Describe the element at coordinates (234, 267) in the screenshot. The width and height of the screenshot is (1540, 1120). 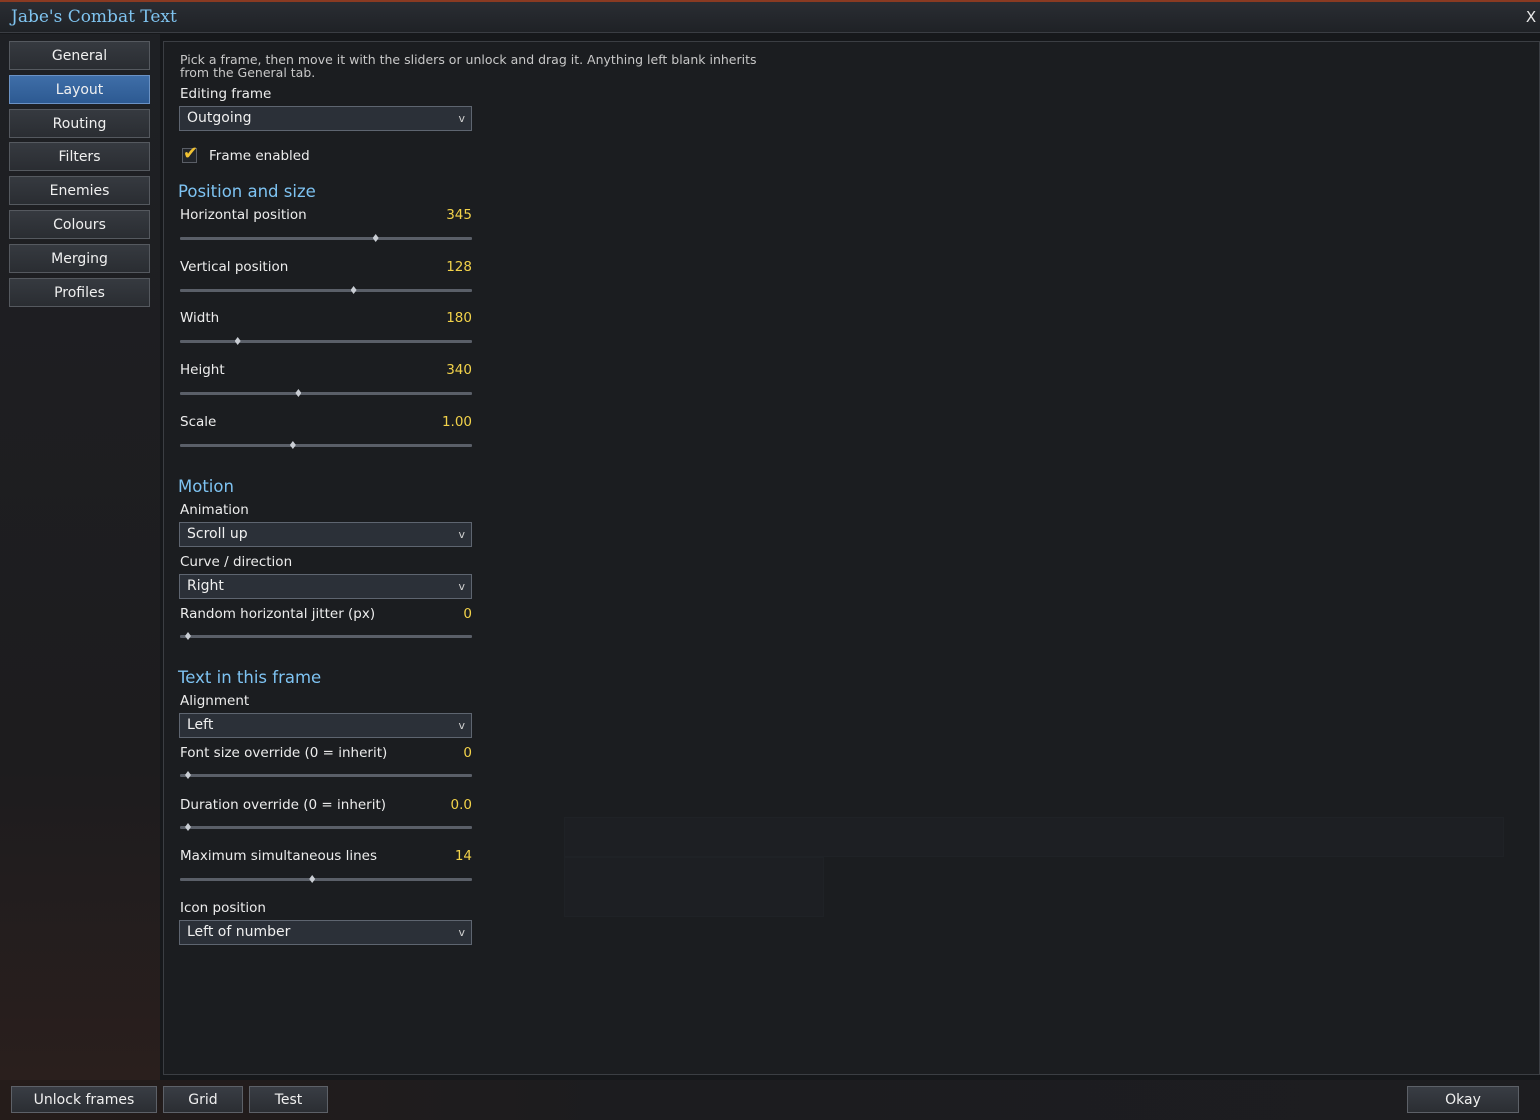
I see `vertical-position-label: Vertical position` at that location.